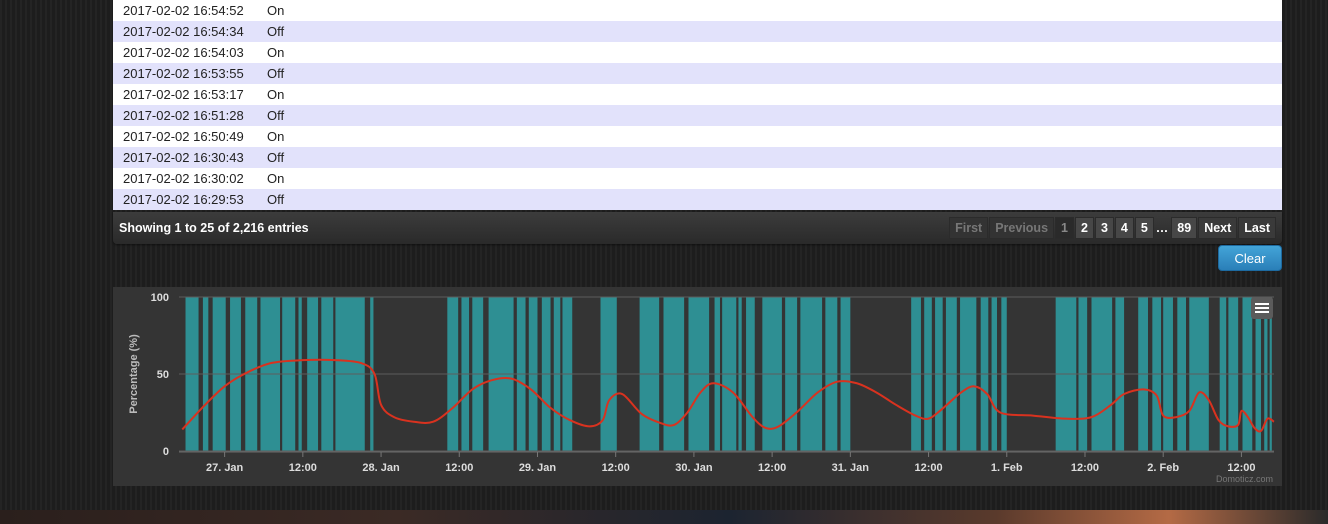 Image resolution: width=1328 pixels, height=524 pixels. Describe the element at coordinates (697, 31) in the screenshot. I see `table-row: 2017-02-02 16:54:34 Off` at that location.